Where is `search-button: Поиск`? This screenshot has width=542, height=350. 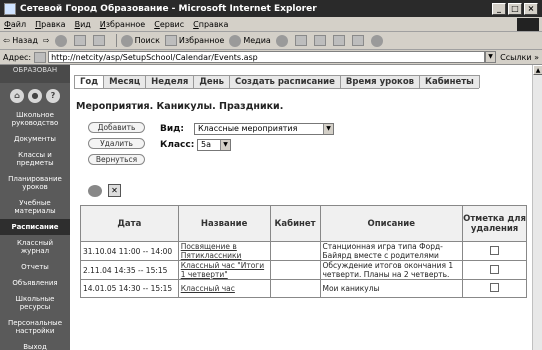
search-button: Поиск is located at coordinates (140, 40).